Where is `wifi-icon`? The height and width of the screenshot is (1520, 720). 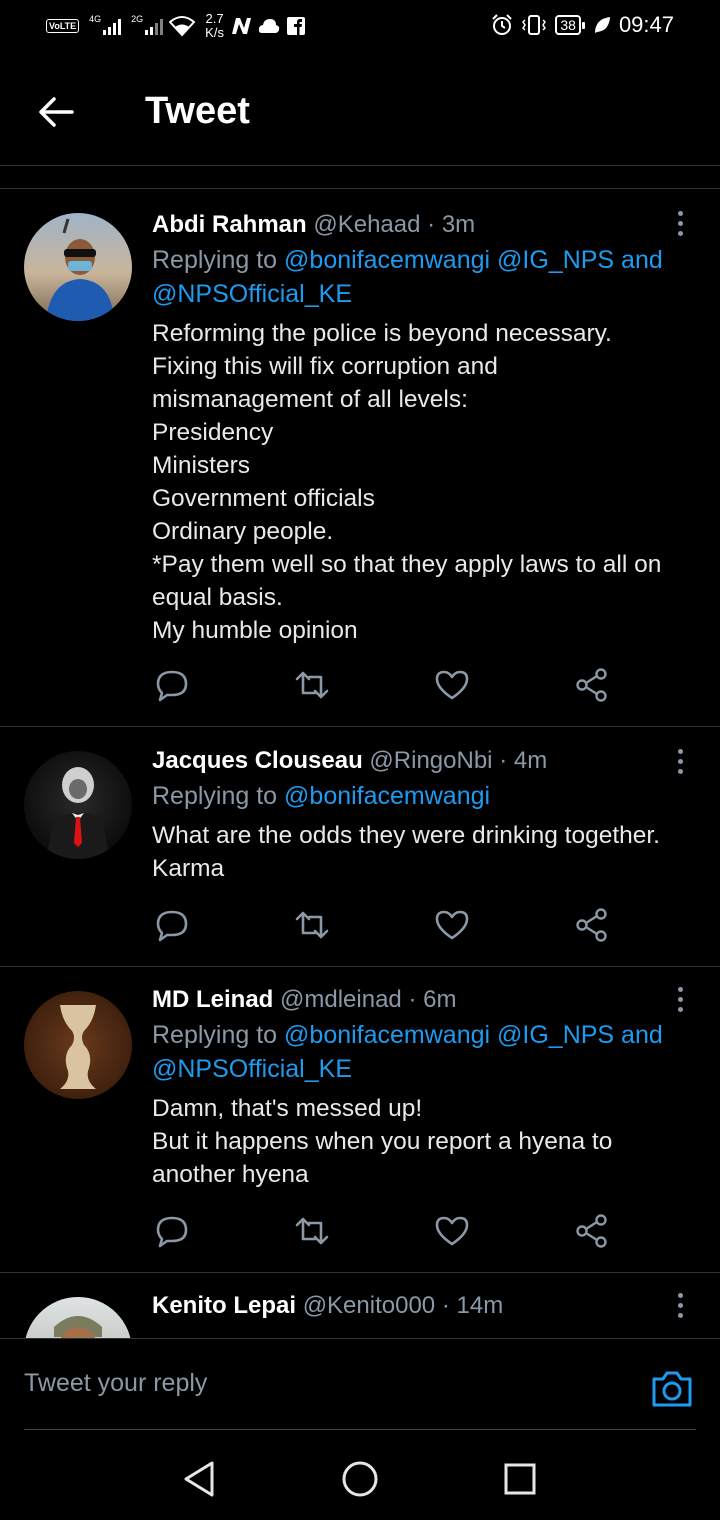
wifi-icon is located at coordinates (182, 26).